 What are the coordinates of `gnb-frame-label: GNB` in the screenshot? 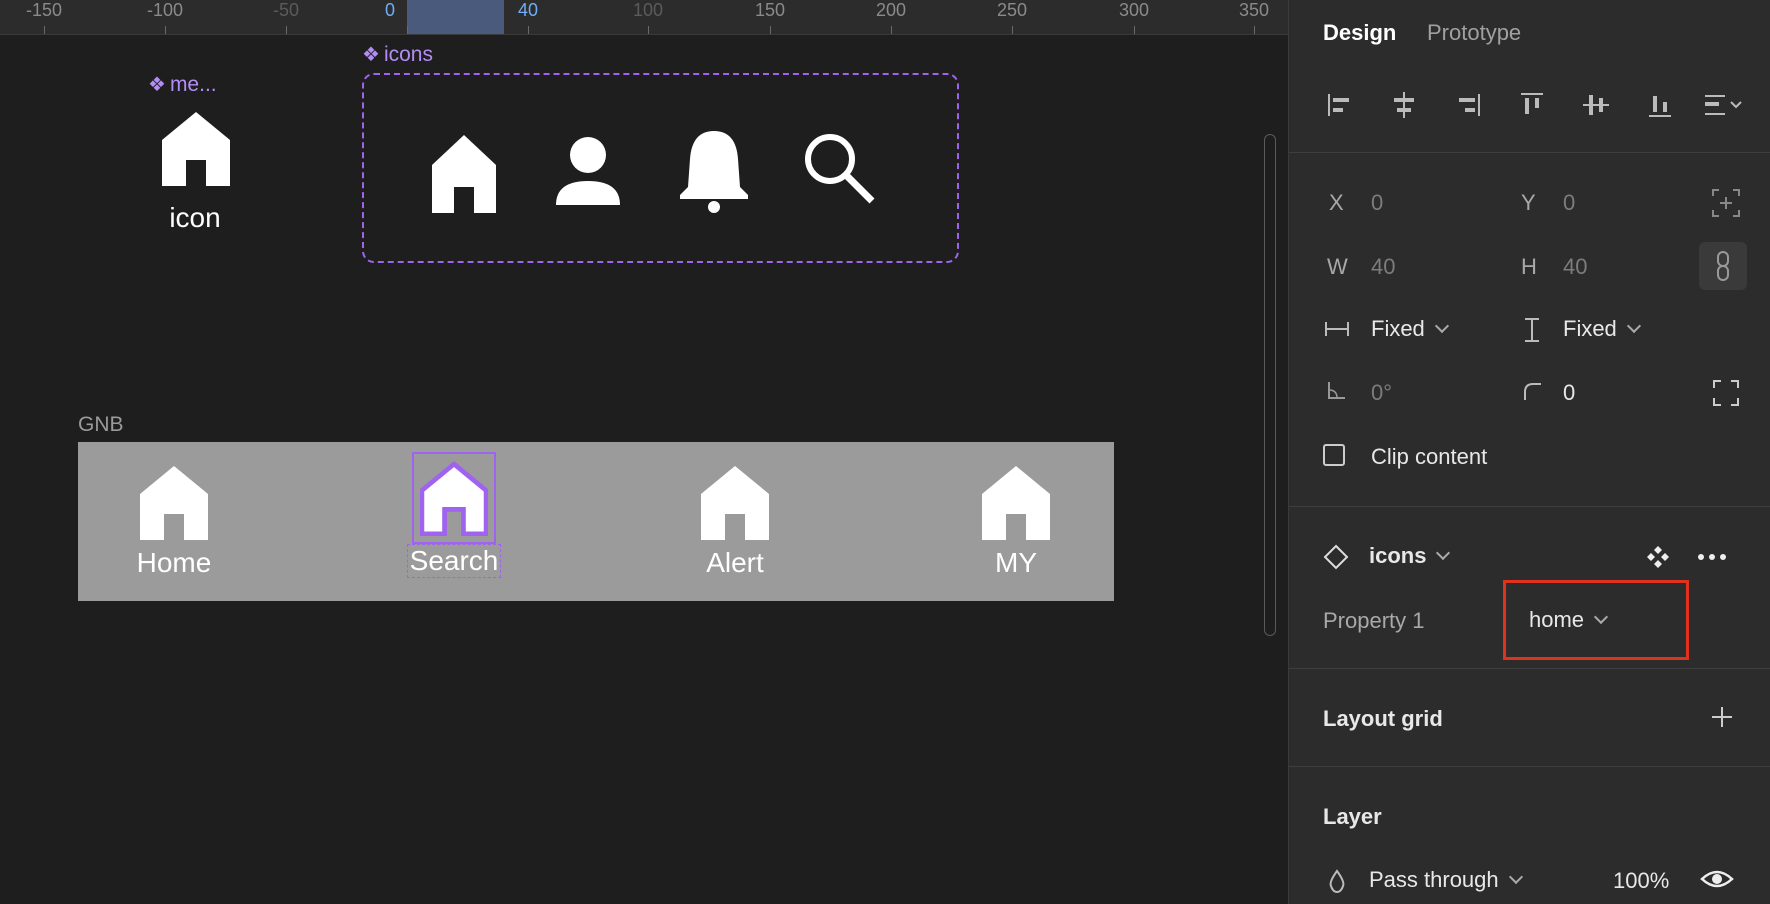 It's located at (101, 425).